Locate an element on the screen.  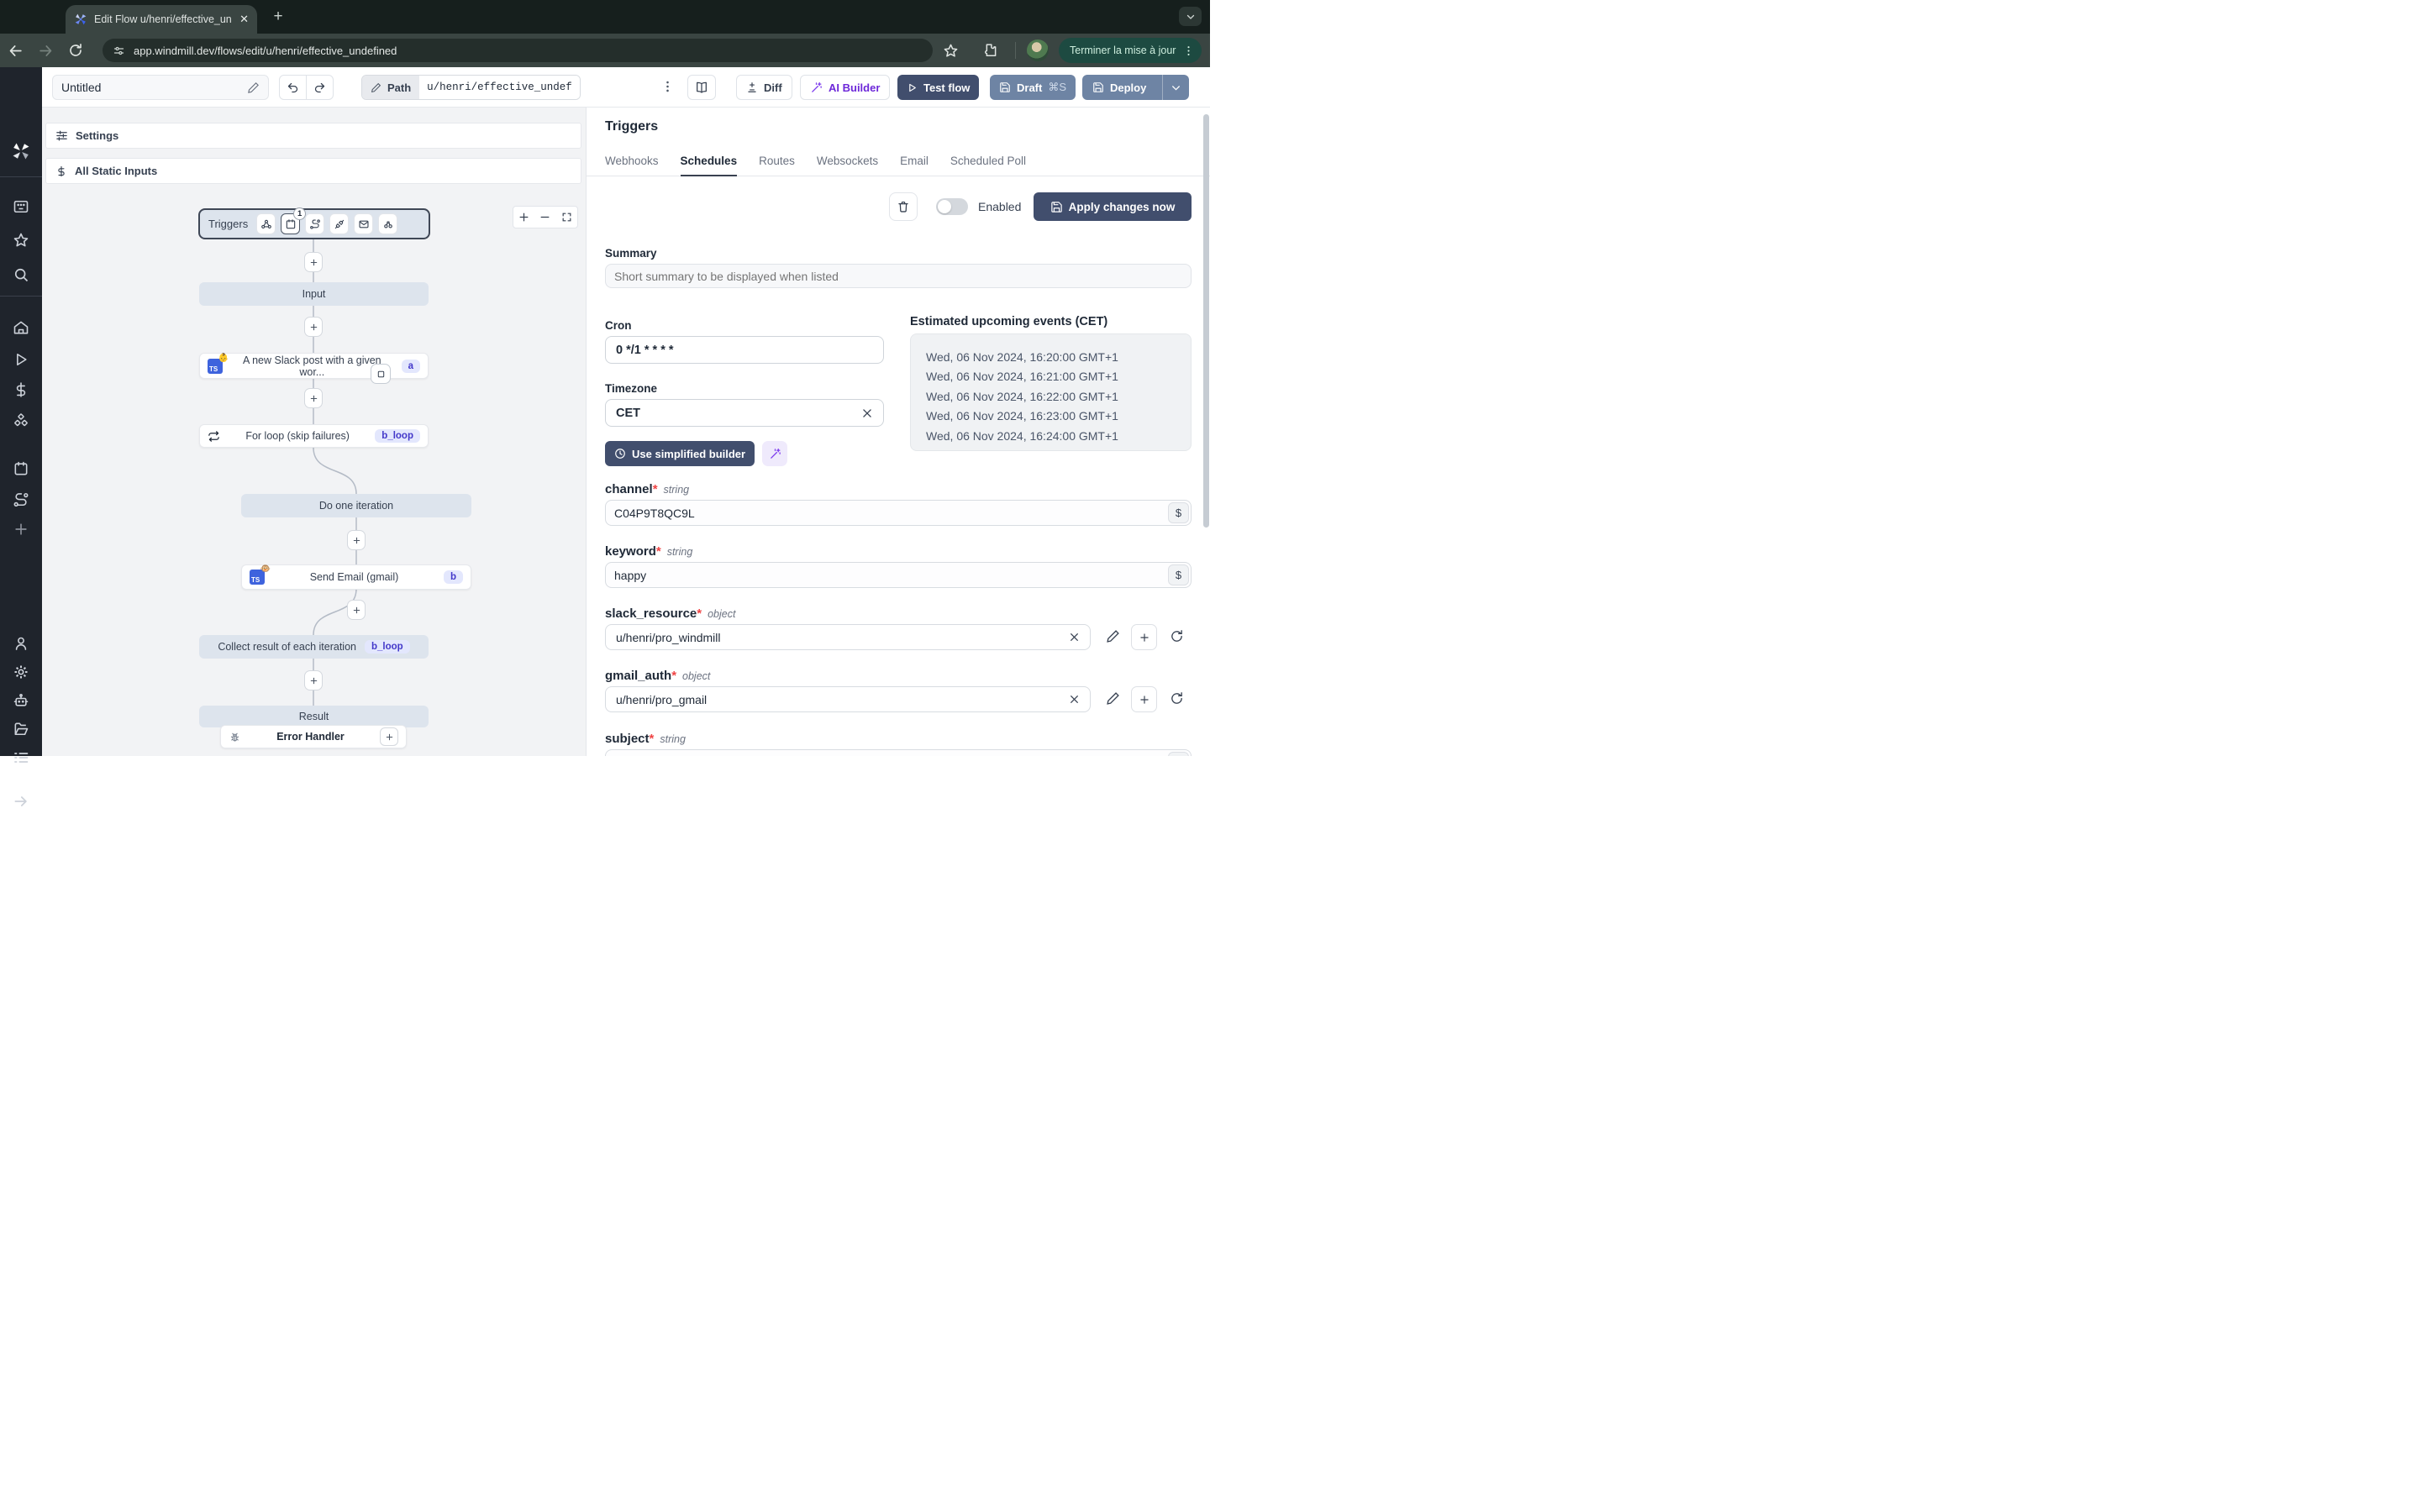
delete-schedule-button is located at coordinates (903, 206).